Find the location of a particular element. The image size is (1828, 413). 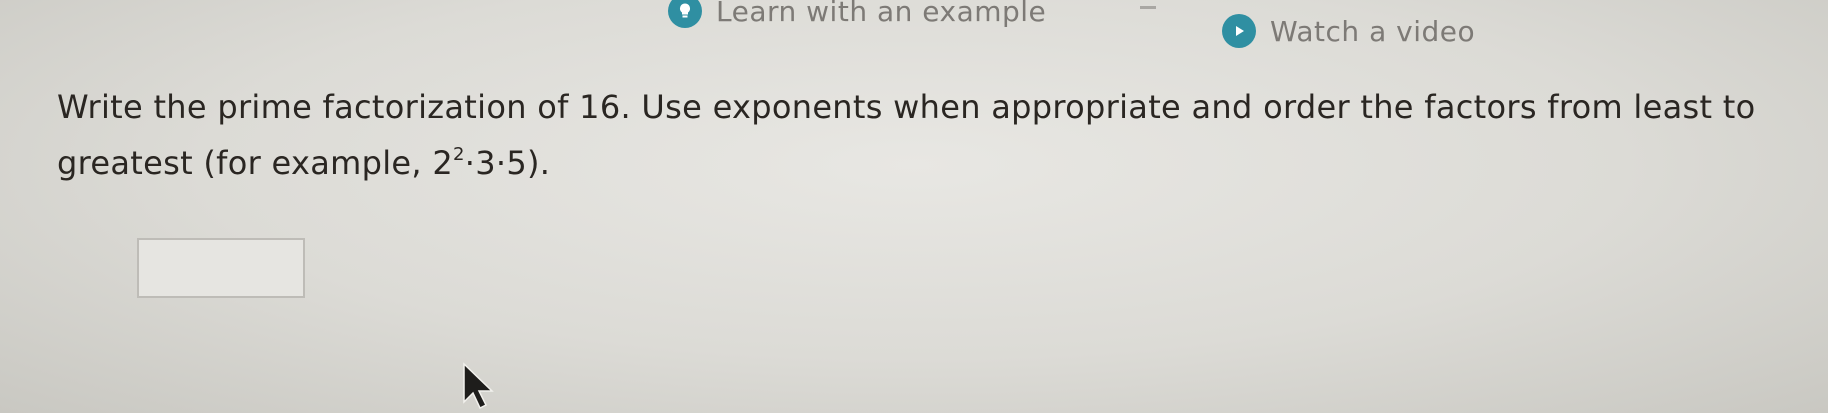

example-rest: ·3·5). is located at coordinates (507, 163).